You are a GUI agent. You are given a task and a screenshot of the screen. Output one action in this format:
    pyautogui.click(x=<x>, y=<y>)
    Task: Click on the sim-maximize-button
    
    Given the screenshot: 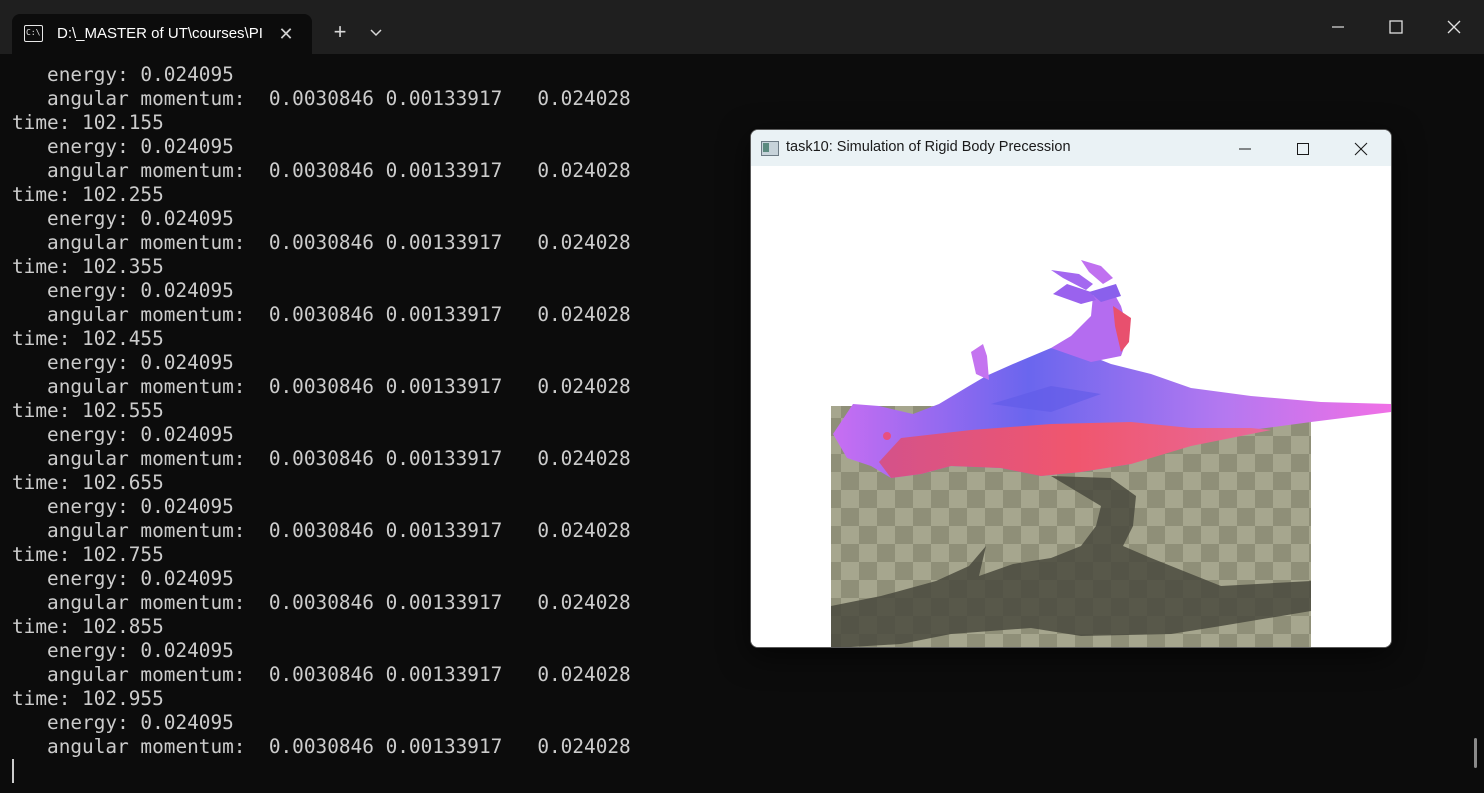 What is the action you would take?
    pyautogui.click(x=1302, y=148)
    